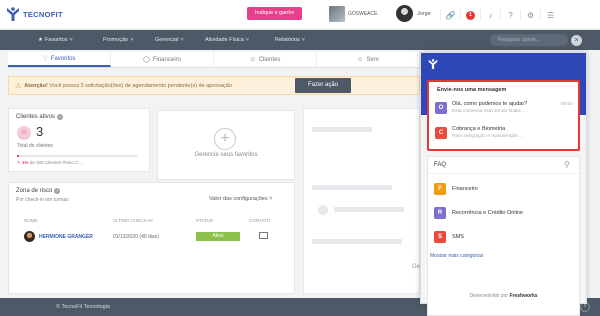  What do you see at coordinates (29, 236) in the screenshot?
I see `avatar` at bounding box center [29, 236].